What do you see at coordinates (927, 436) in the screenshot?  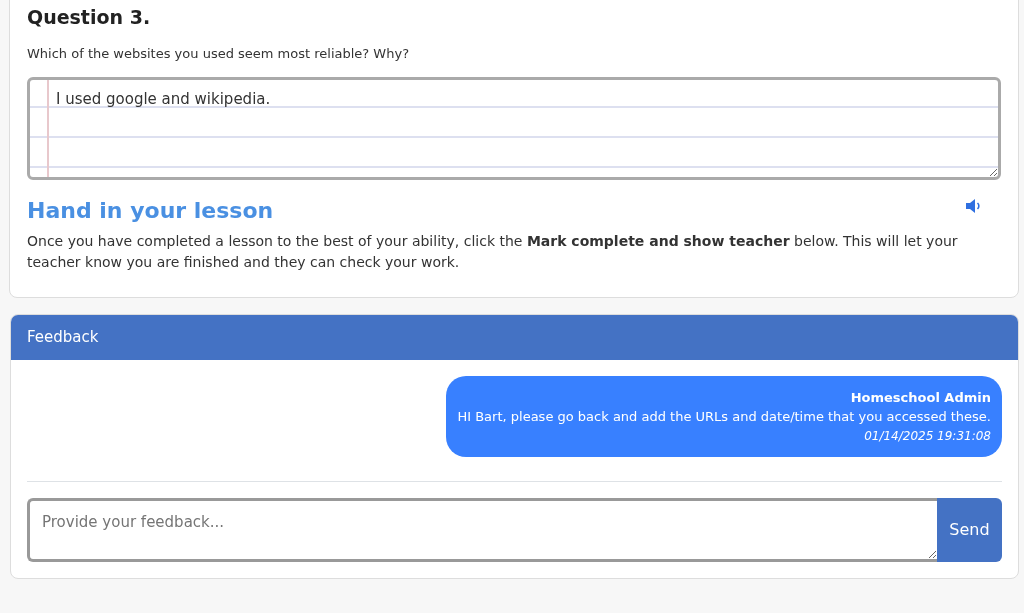 I see `message-time: 01/14/2025 19:31:08` at bounding box center [927, 436].